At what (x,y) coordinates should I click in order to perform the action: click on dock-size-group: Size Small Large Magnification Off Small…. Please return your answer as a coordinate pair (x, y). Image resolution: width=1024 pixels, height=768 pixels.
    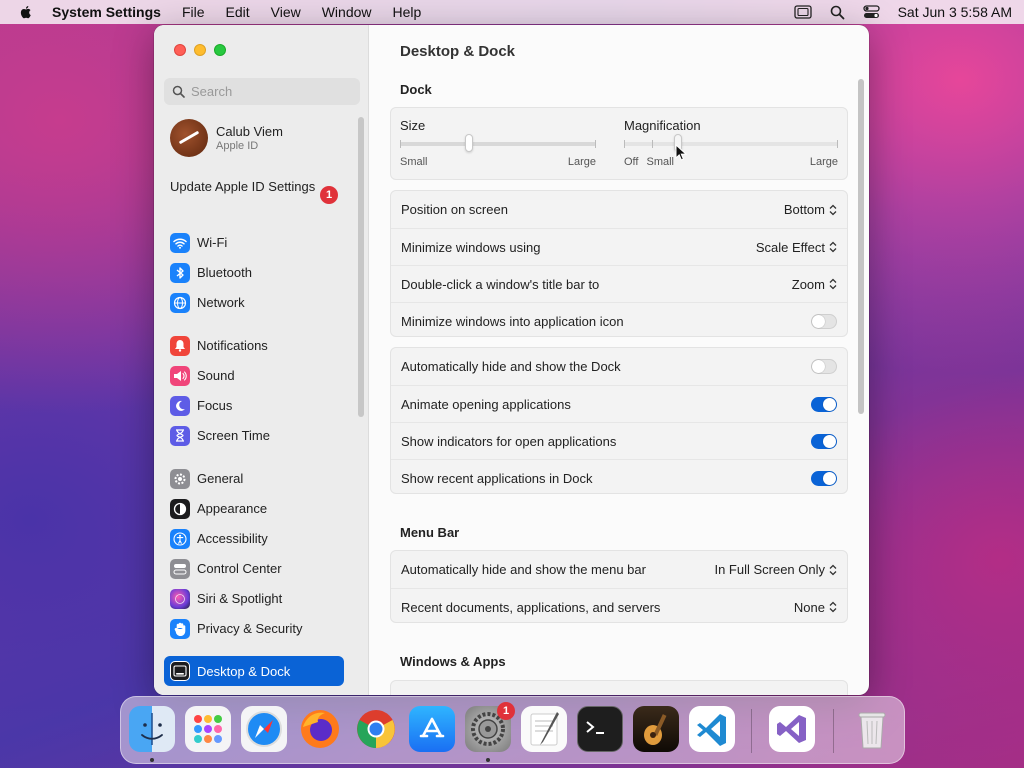
    Looking at the image, I should click on (619, 143).